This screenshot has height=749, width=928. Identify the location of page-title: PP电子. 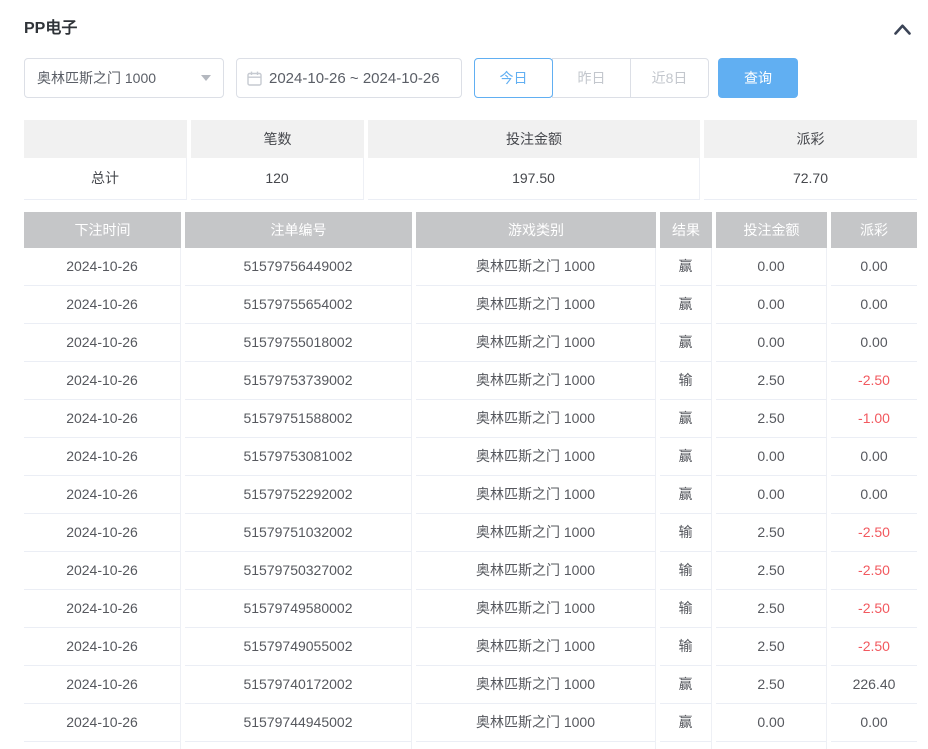
(51, 28).